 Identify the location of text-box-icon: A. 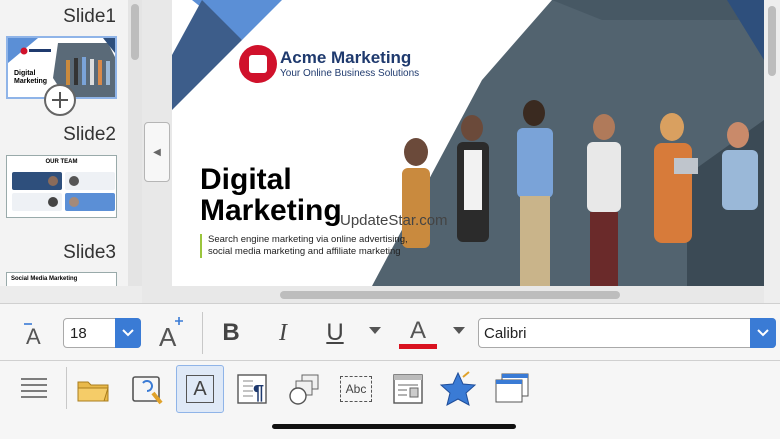
(200, 389).